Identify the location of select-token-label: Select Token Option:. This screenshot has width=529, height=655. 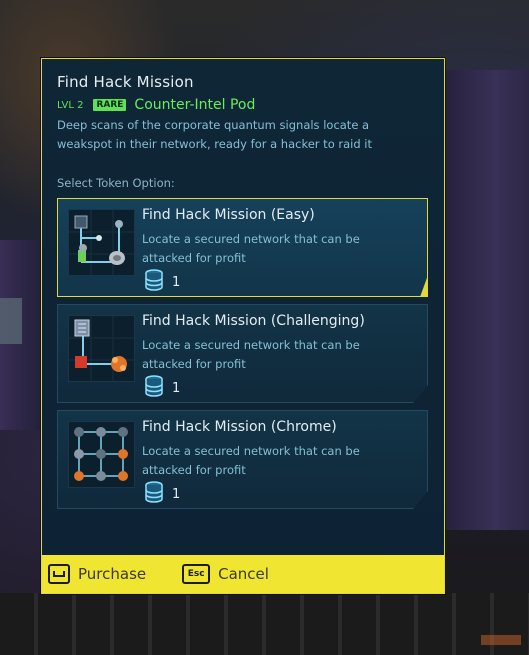
(116, 183).